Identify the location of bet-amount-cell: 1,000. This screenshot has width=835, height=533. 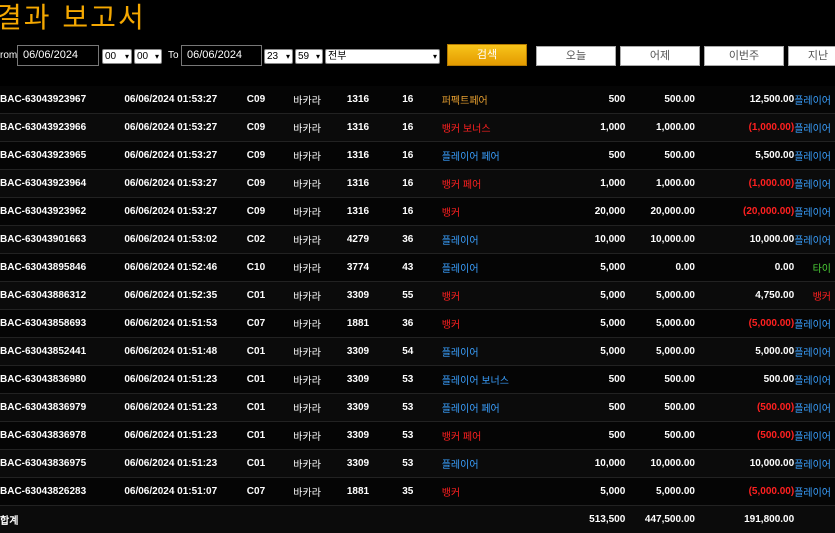
(596, 128).